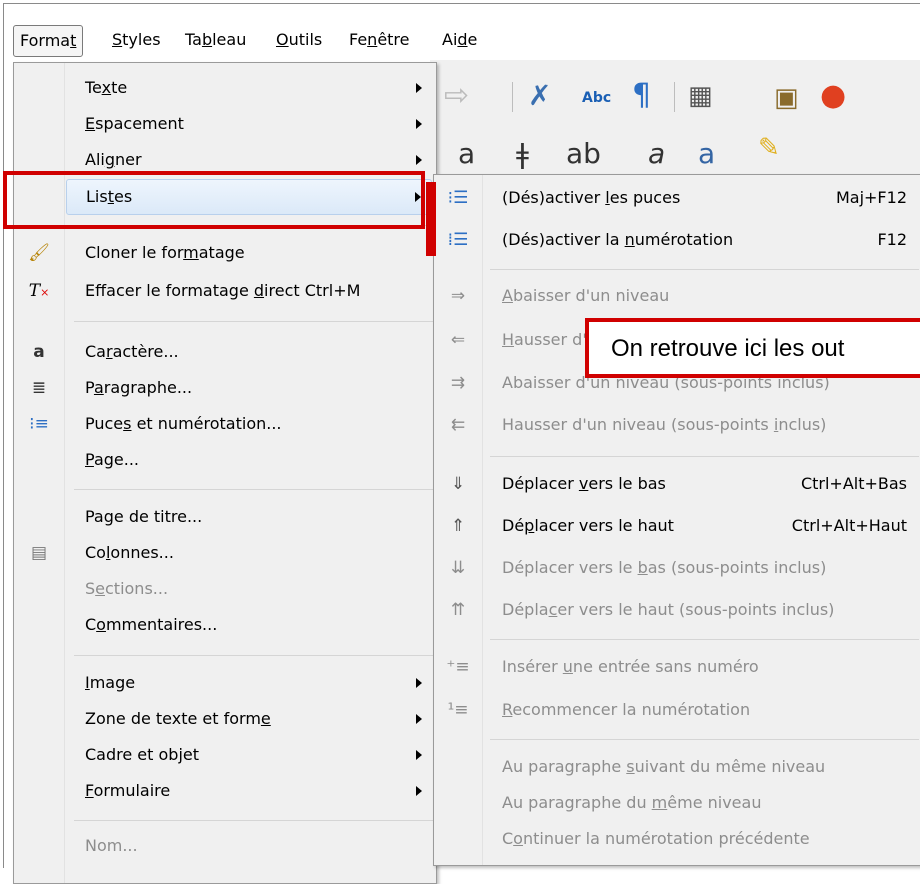 Image resolution: width=920 pixels, height=884 pixels. What do you see at coordinates (458, 710) in the screenshot?
I see `restart-numbering-icon: ¹≡` at bounding box center [458, 710].